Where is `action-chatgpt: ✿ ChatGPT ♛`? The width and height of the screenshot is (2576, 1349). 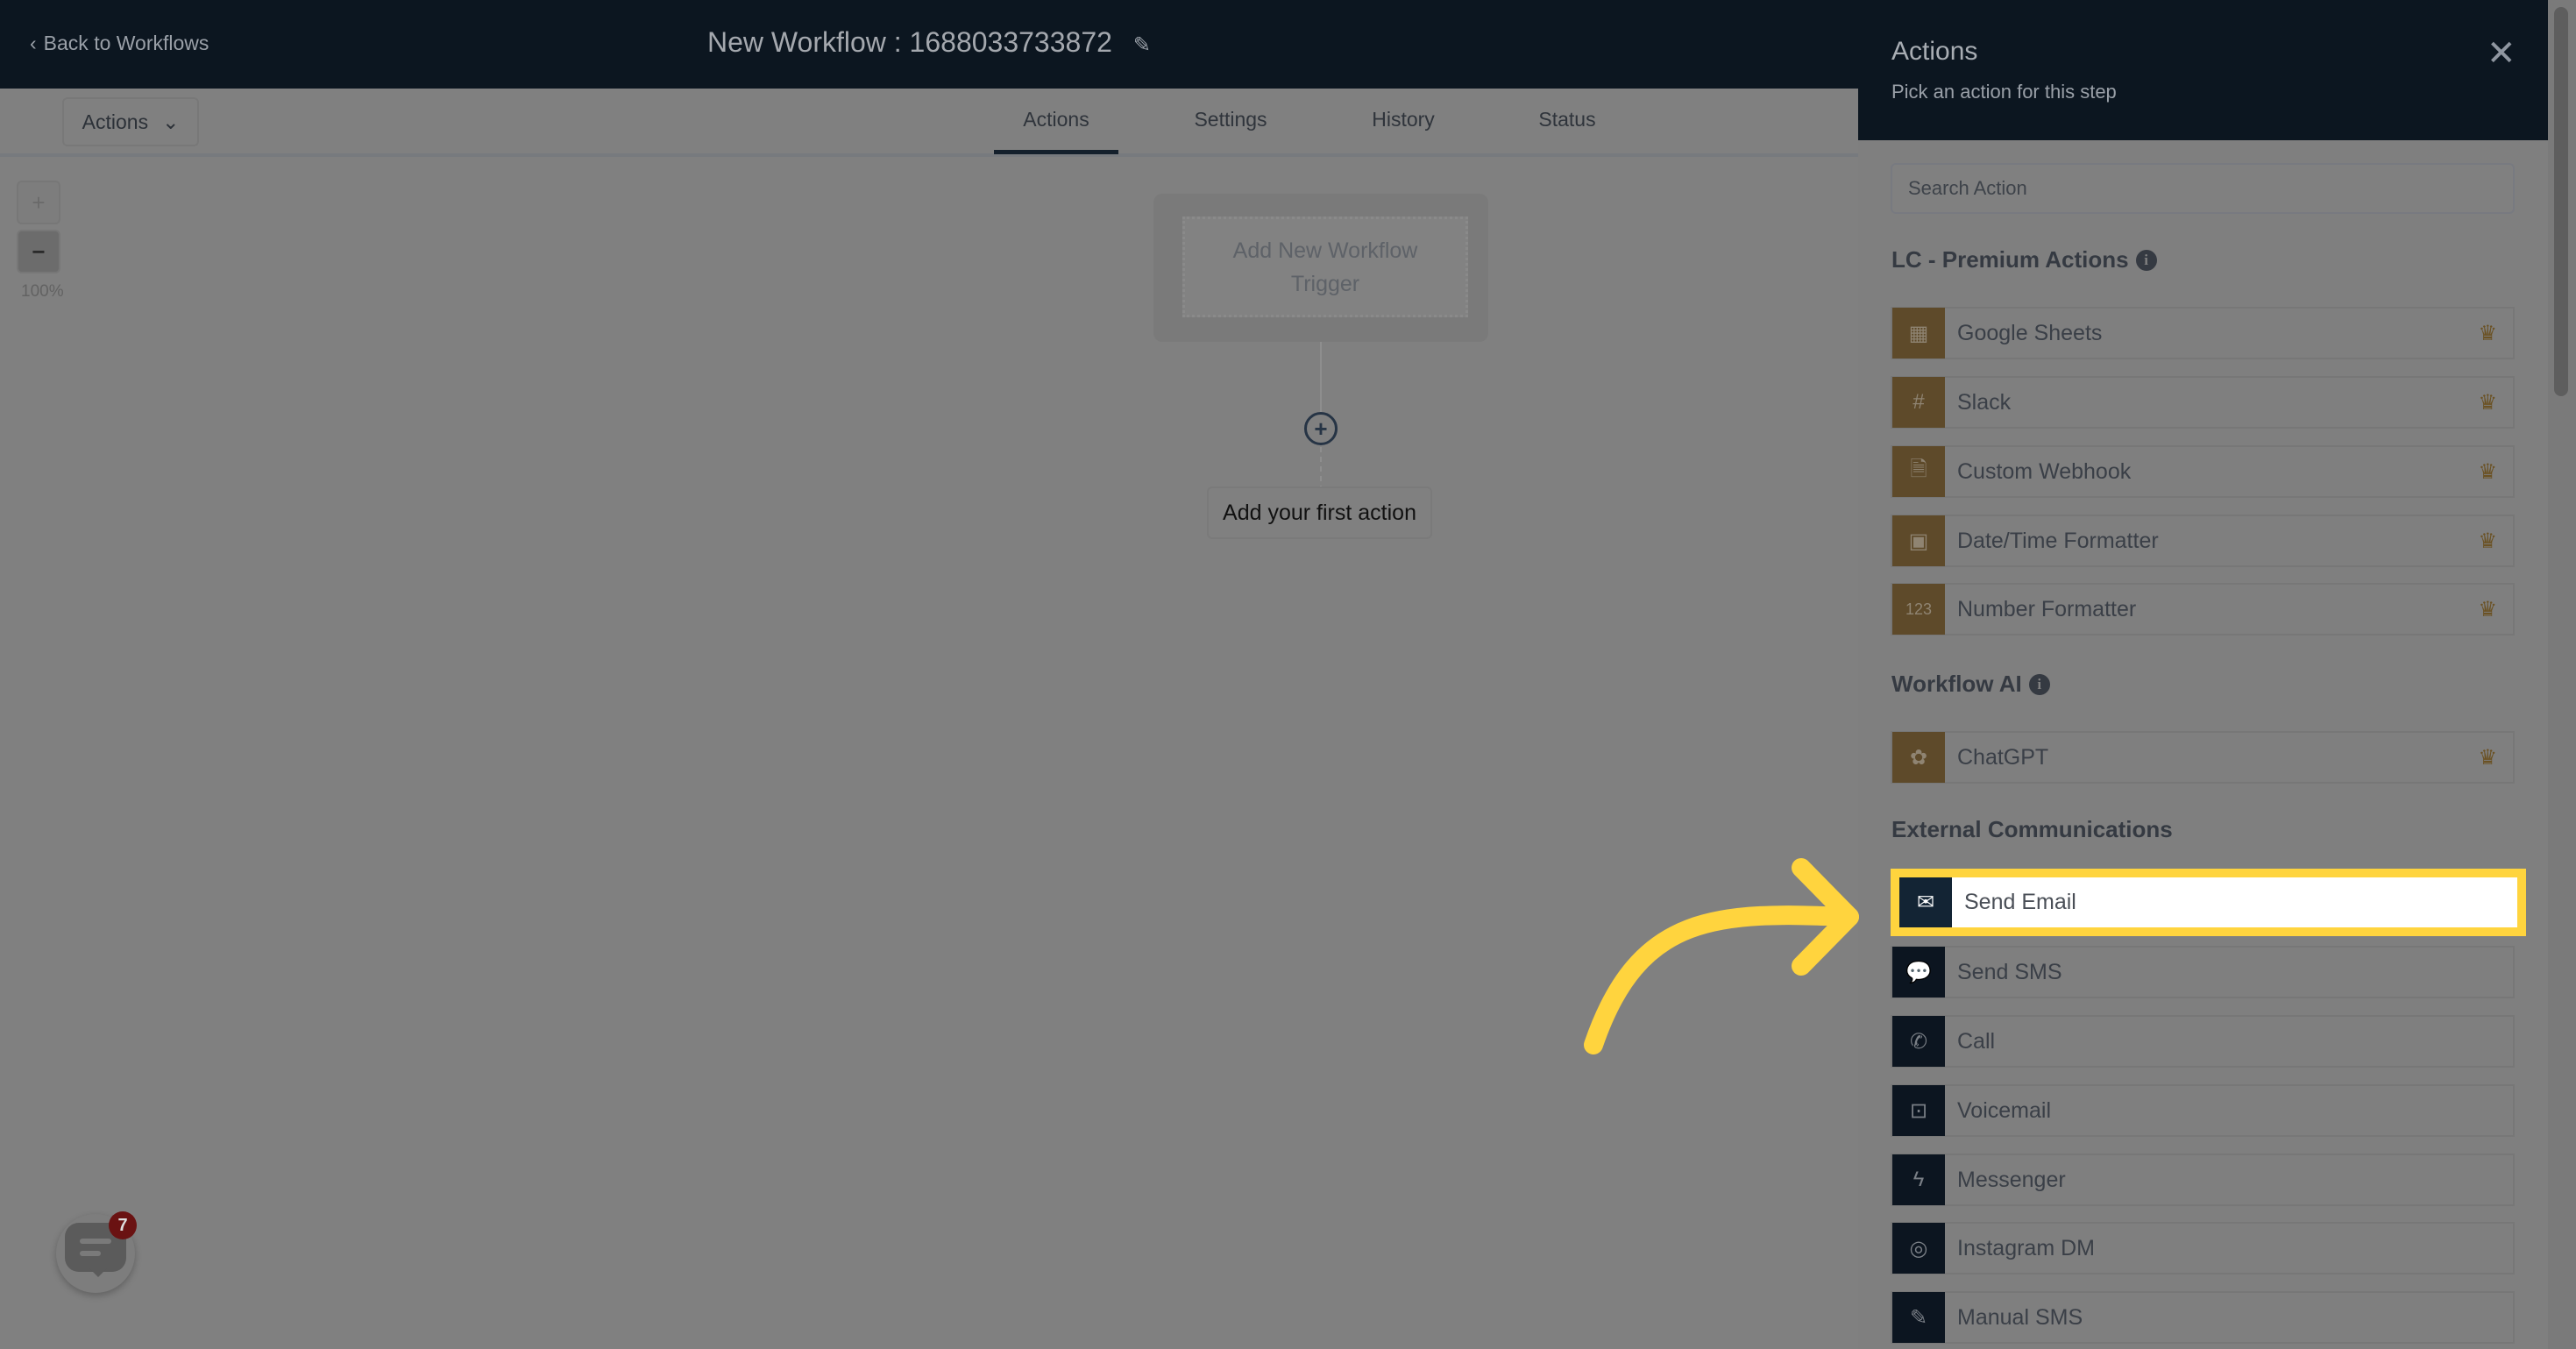
action-chatgpt: ✿ ChatGPT ♛ is located at coordinates (2203, 757).